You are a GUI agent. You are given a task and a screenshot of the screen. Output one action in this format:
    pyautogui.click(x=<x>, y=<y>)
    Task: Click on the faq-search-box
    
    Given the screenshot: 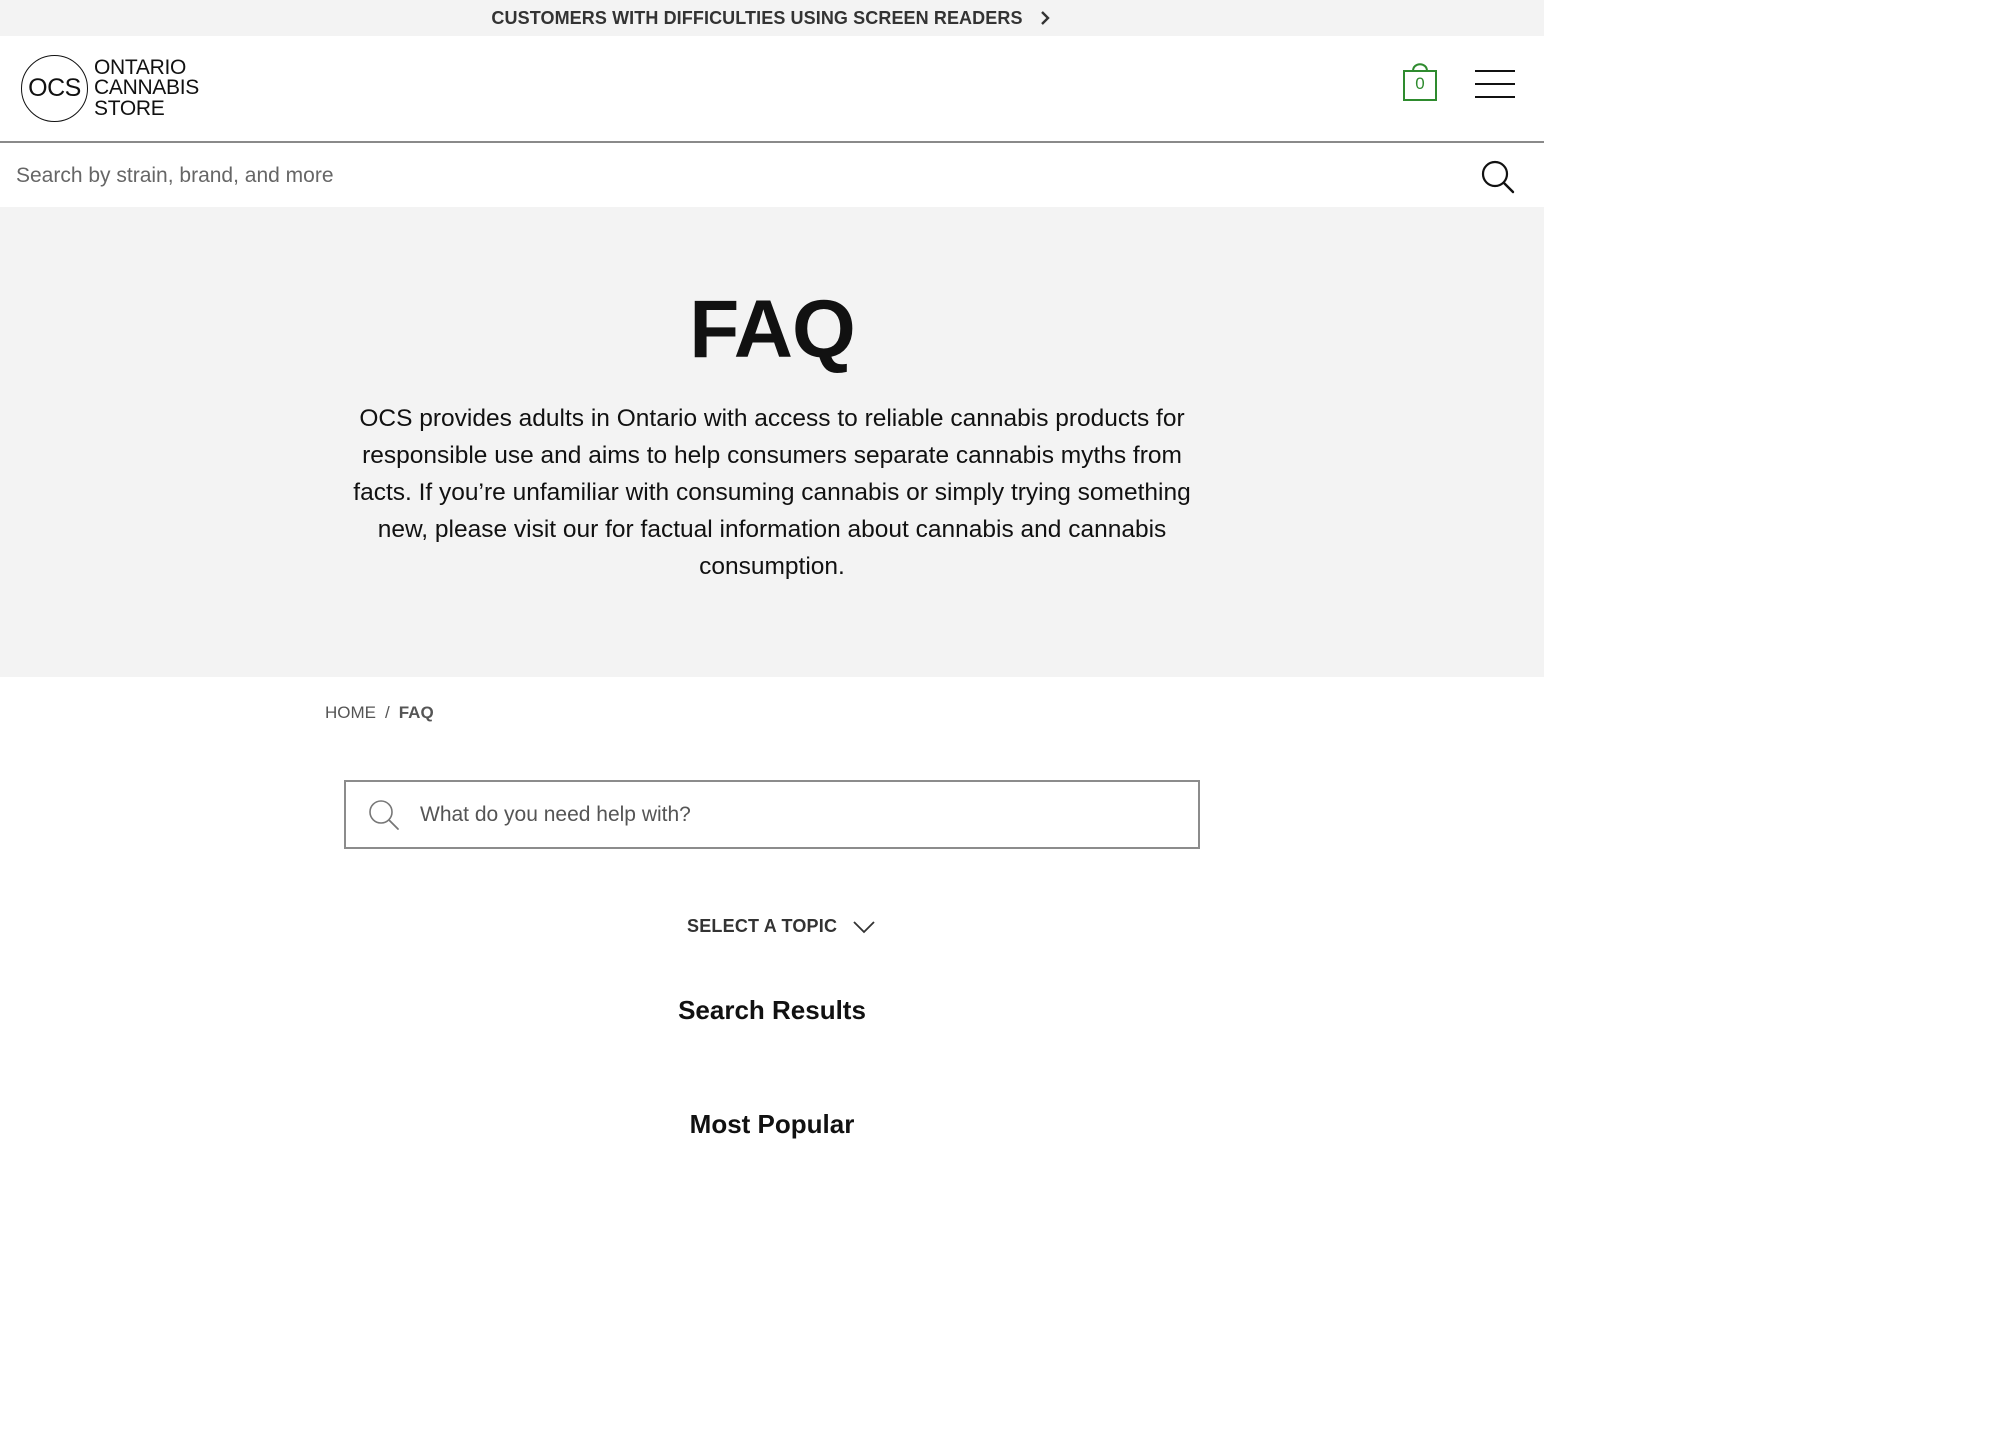 What is the action you would take?
    pyautogui.click(x=772, y=814)
    